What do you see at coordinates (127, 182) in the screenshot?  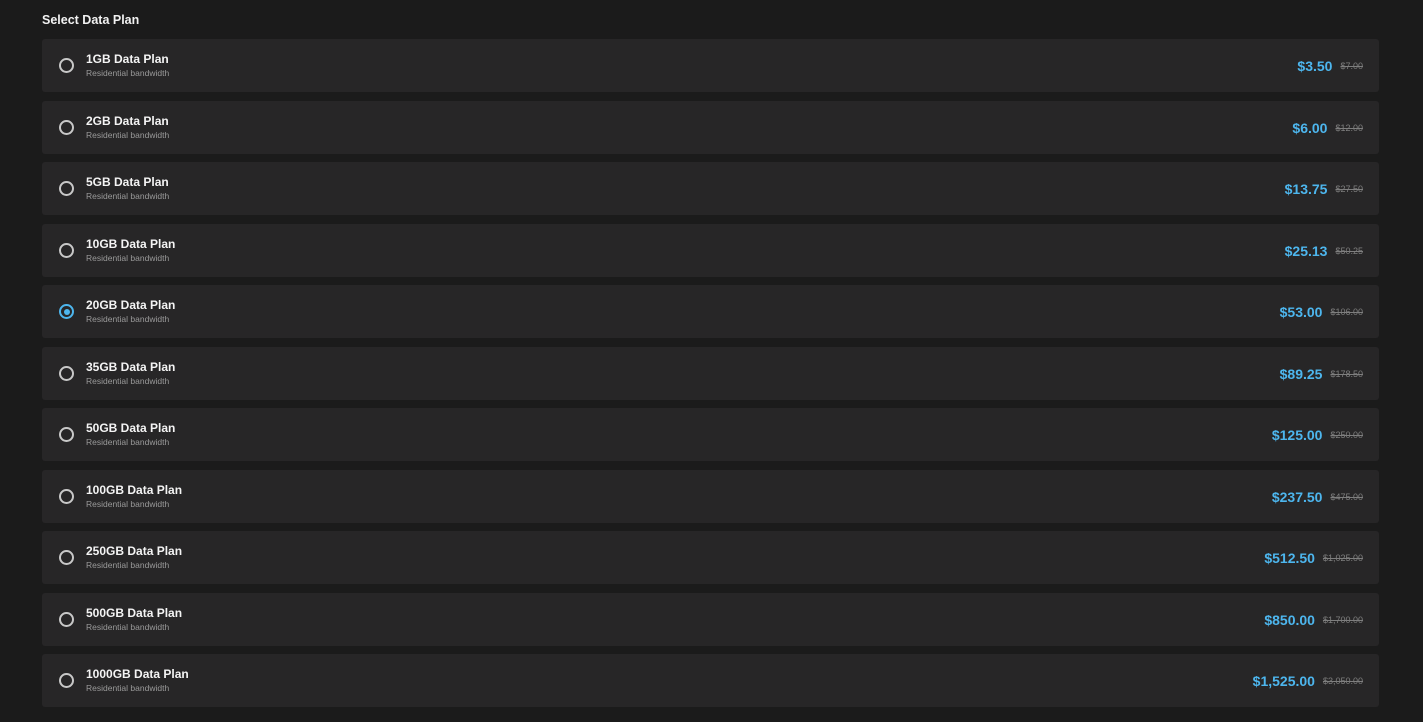 I see `plan-name: 5GB Data Plan` at bounding box center [127, 182].